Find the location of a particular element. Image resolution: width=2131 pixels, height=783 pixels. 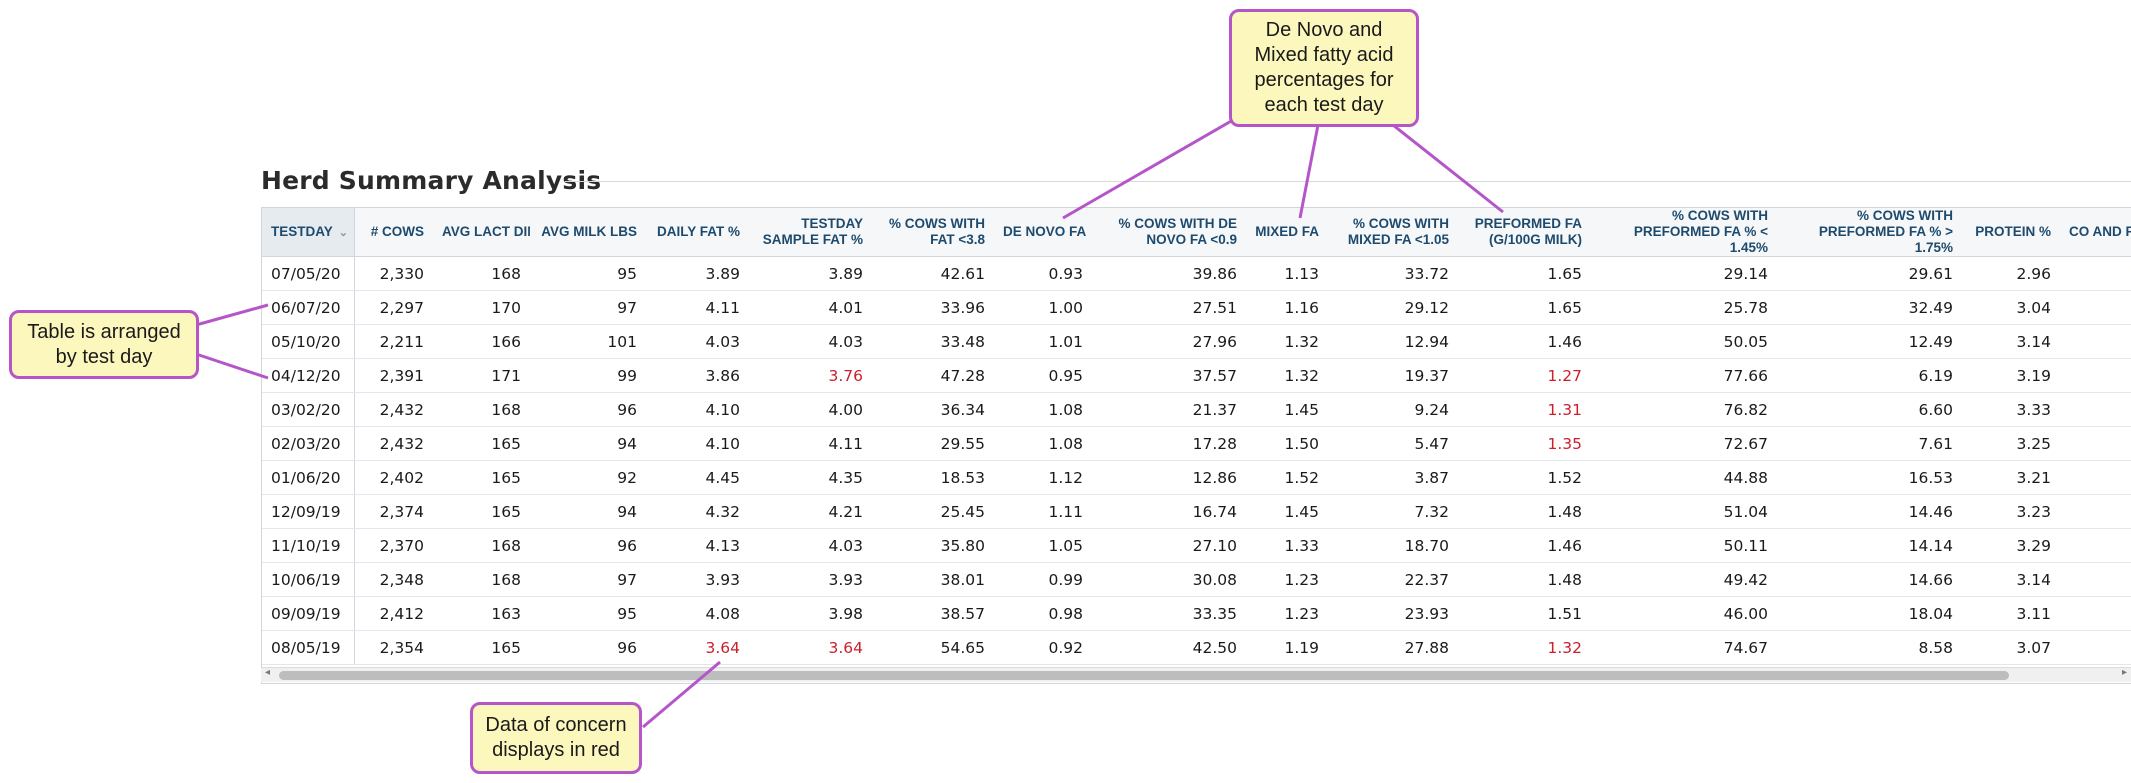

leader-line-de-novo is located at coordinates (1148, 169).